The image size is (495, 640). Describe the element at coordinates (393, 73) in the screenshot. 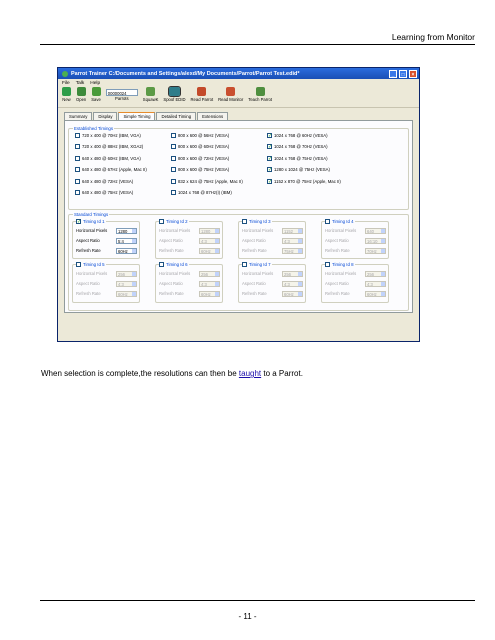

I see `minimize-icon: _` at that location.